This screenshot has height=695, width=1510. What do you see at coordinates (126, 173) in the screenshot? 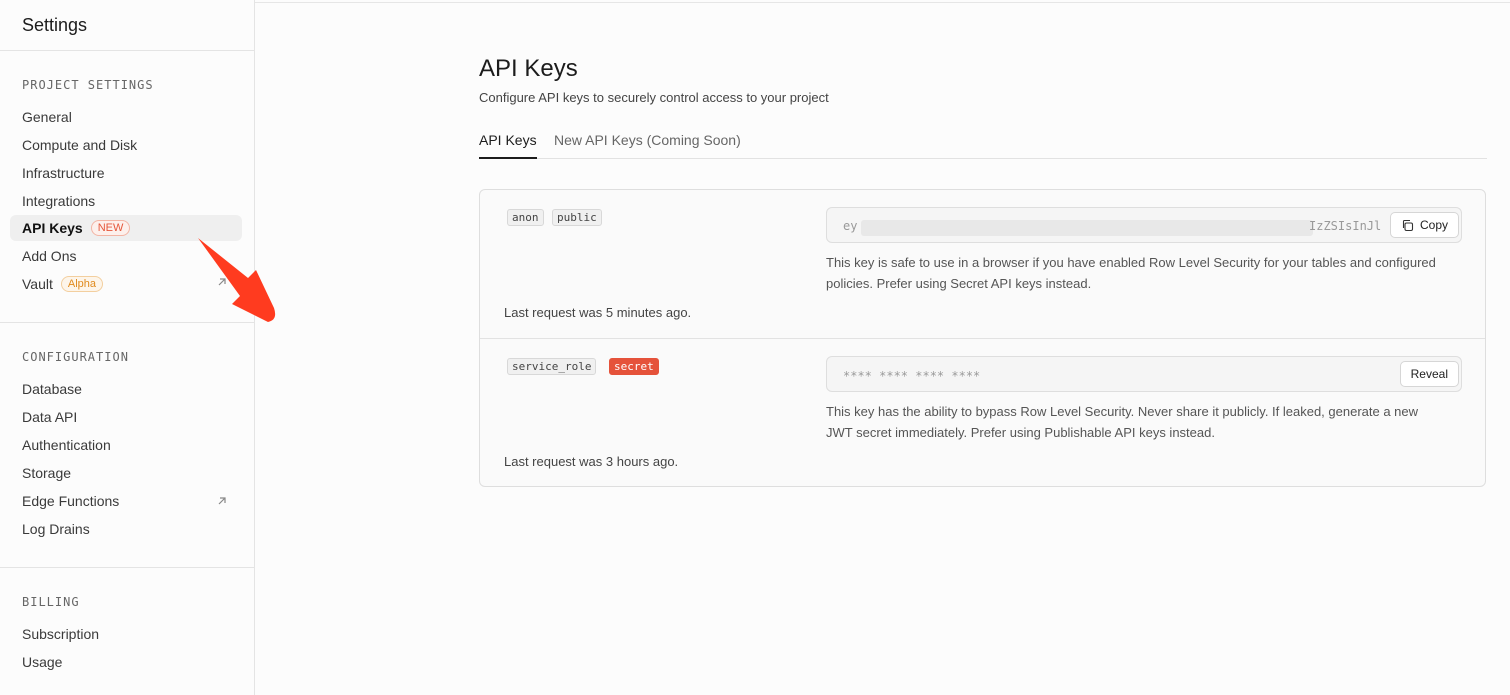
I see `sidebar-item-infrastructure: Infrastructure` at bounding box center [126, 173].